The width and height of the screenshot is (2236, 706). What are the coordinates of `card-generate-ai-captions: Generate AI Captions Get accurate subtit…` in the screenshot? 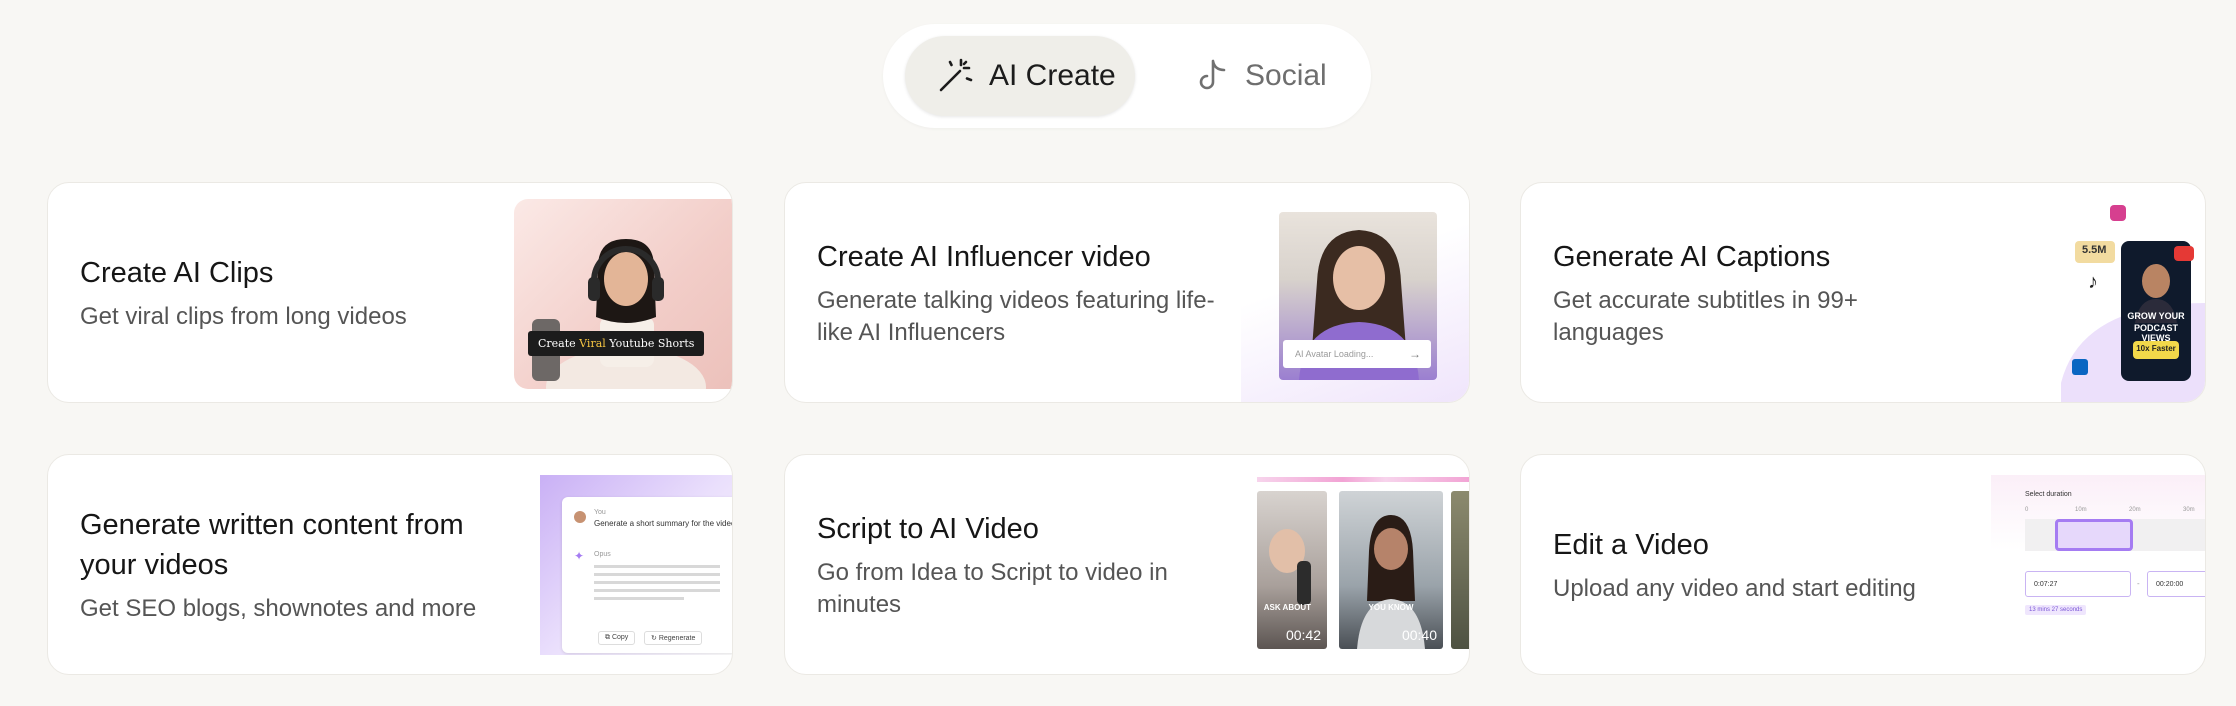 It's located at (1863, 292).